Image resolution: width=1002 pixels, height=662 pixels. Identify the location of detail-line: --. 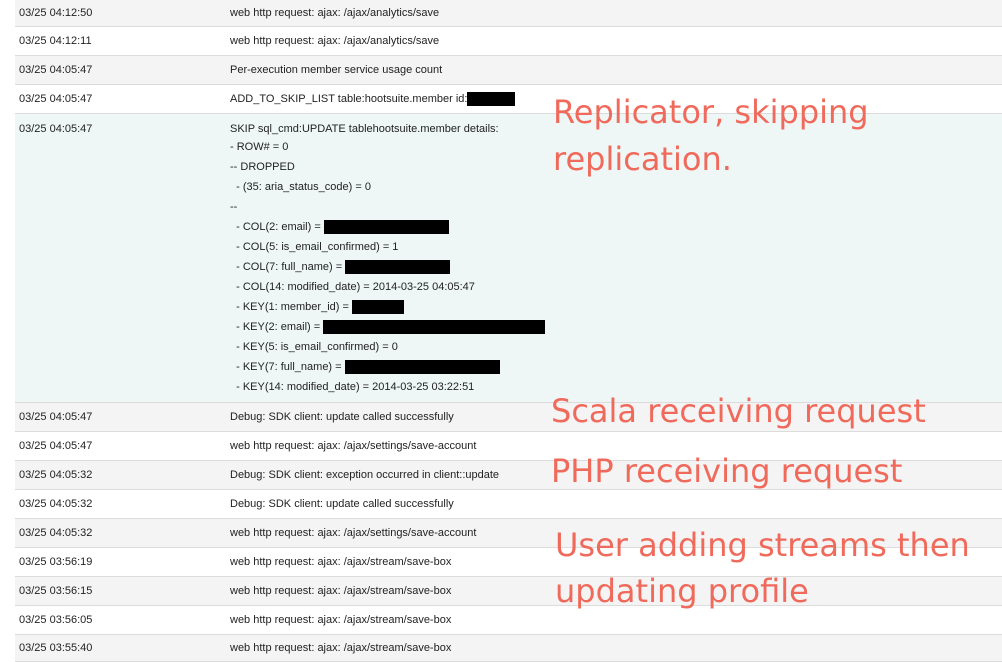
(234, 207).